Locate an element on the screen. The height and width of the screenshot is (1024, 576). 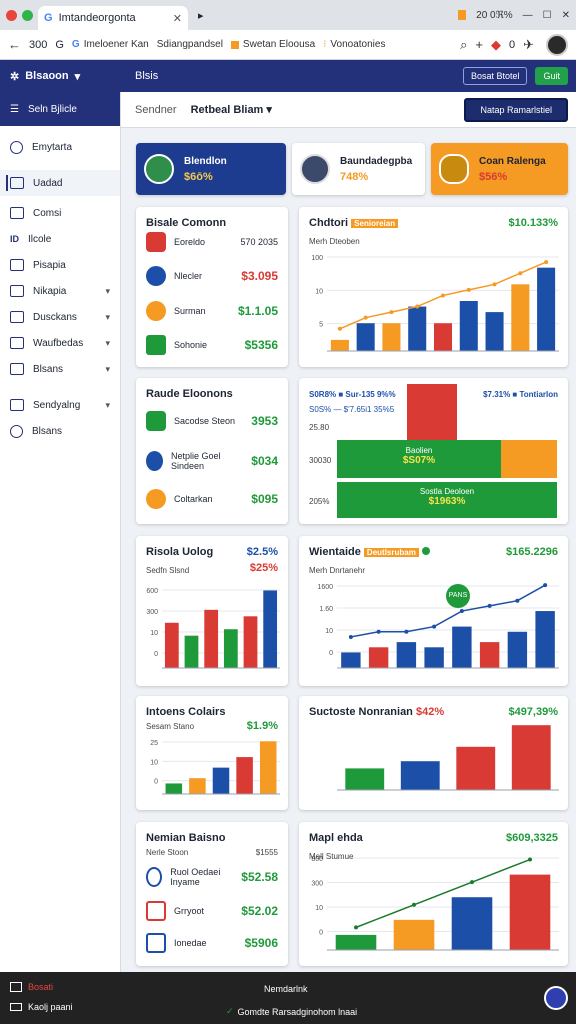
sidebar-header: ☰ Seln Bjlicle is located at coordinates (60, 109).